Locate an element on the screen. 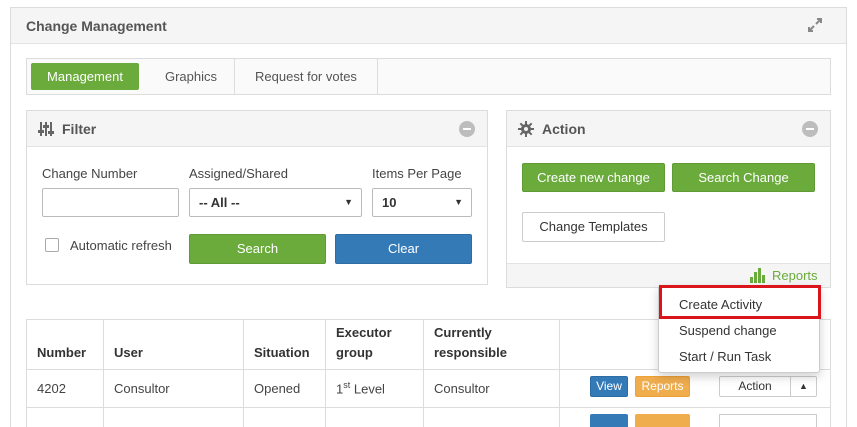 This screenshot has width=857, height=427. expand-icon is located at coordinates (815, 25).